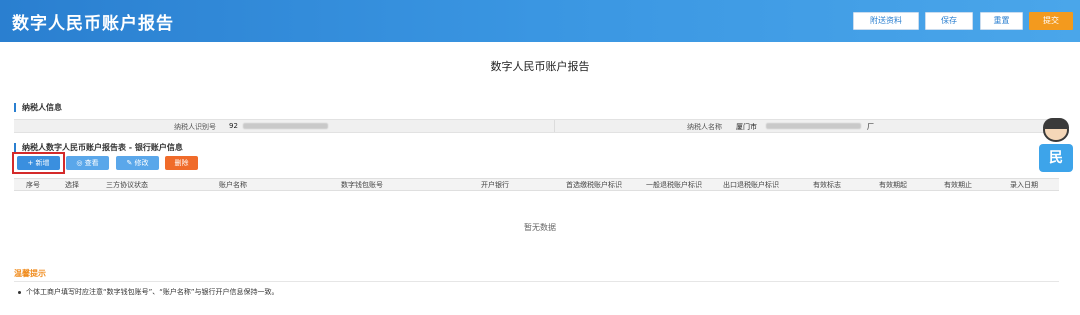  Describe the element at coordinates (30, 273) in the screenshot. I see `tips-title: 温馨提示` at that location.